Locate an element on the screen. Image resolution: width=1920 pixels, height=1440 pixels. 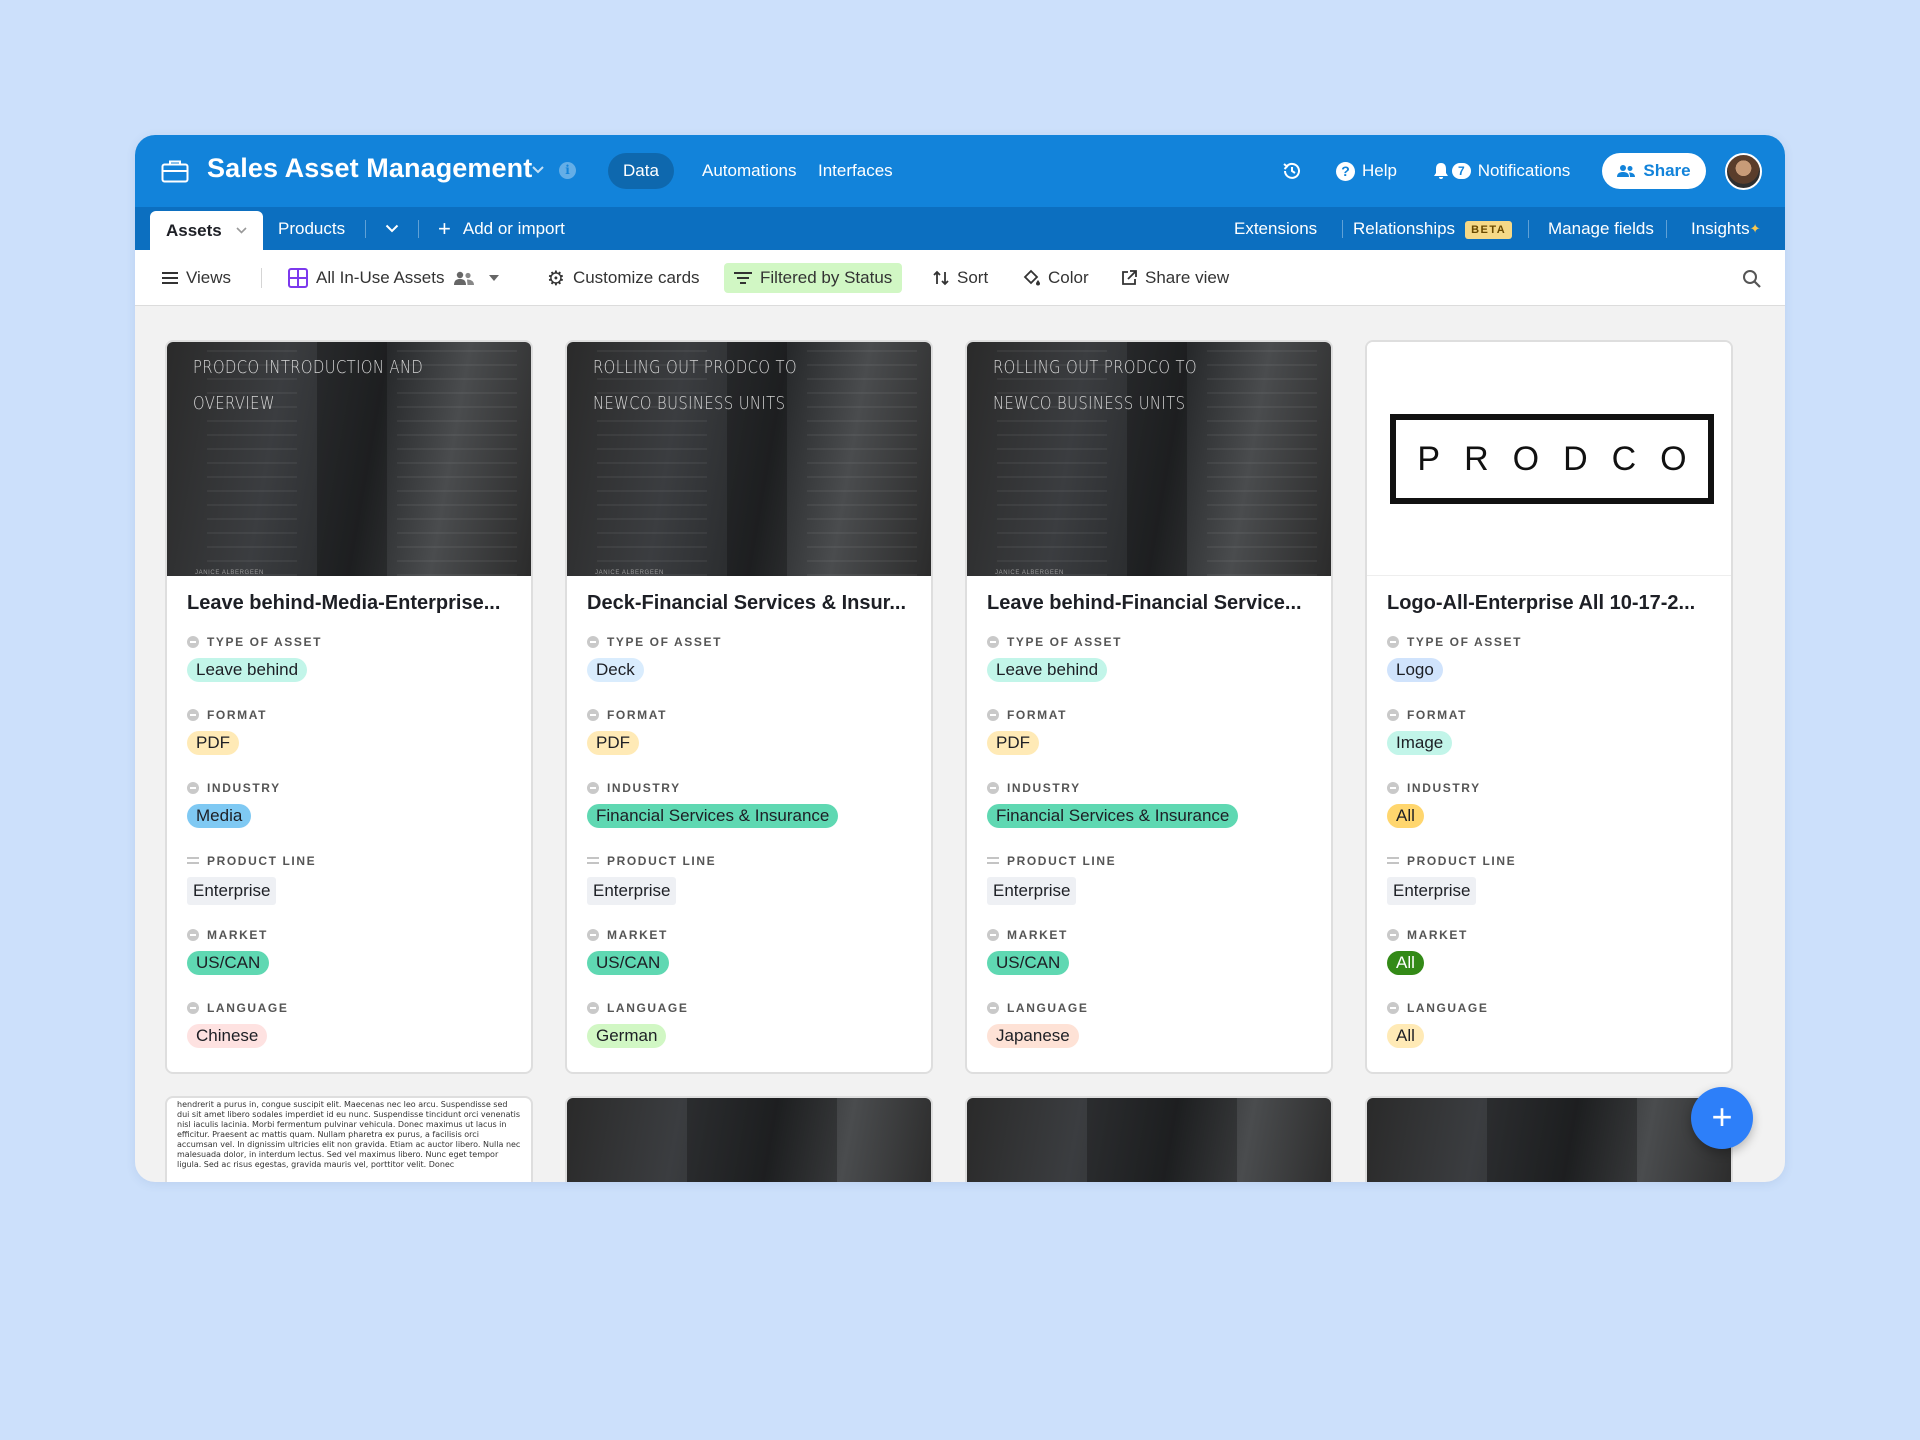
type-pill: Deck is located at coordinates (615, 670).